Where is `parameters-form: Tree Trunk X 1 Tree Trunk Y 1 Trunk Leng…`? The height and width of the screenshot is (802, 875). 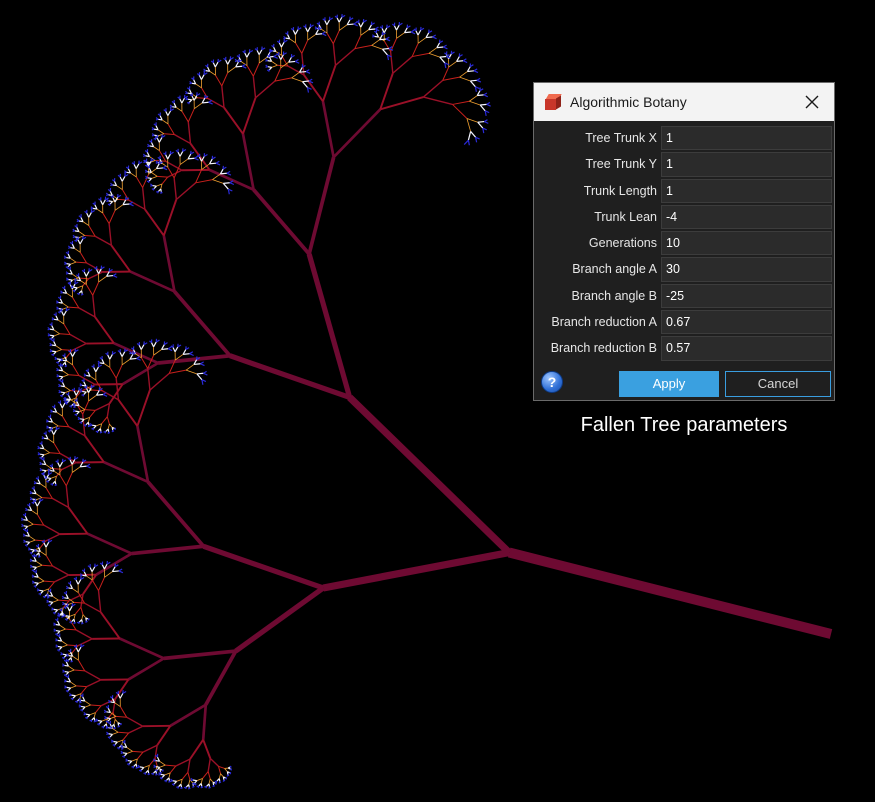
parameters-form: Tree Trunk X 1 Tree Trunk Y 1 Trunk Leng… is located at coordinates (684, 243).